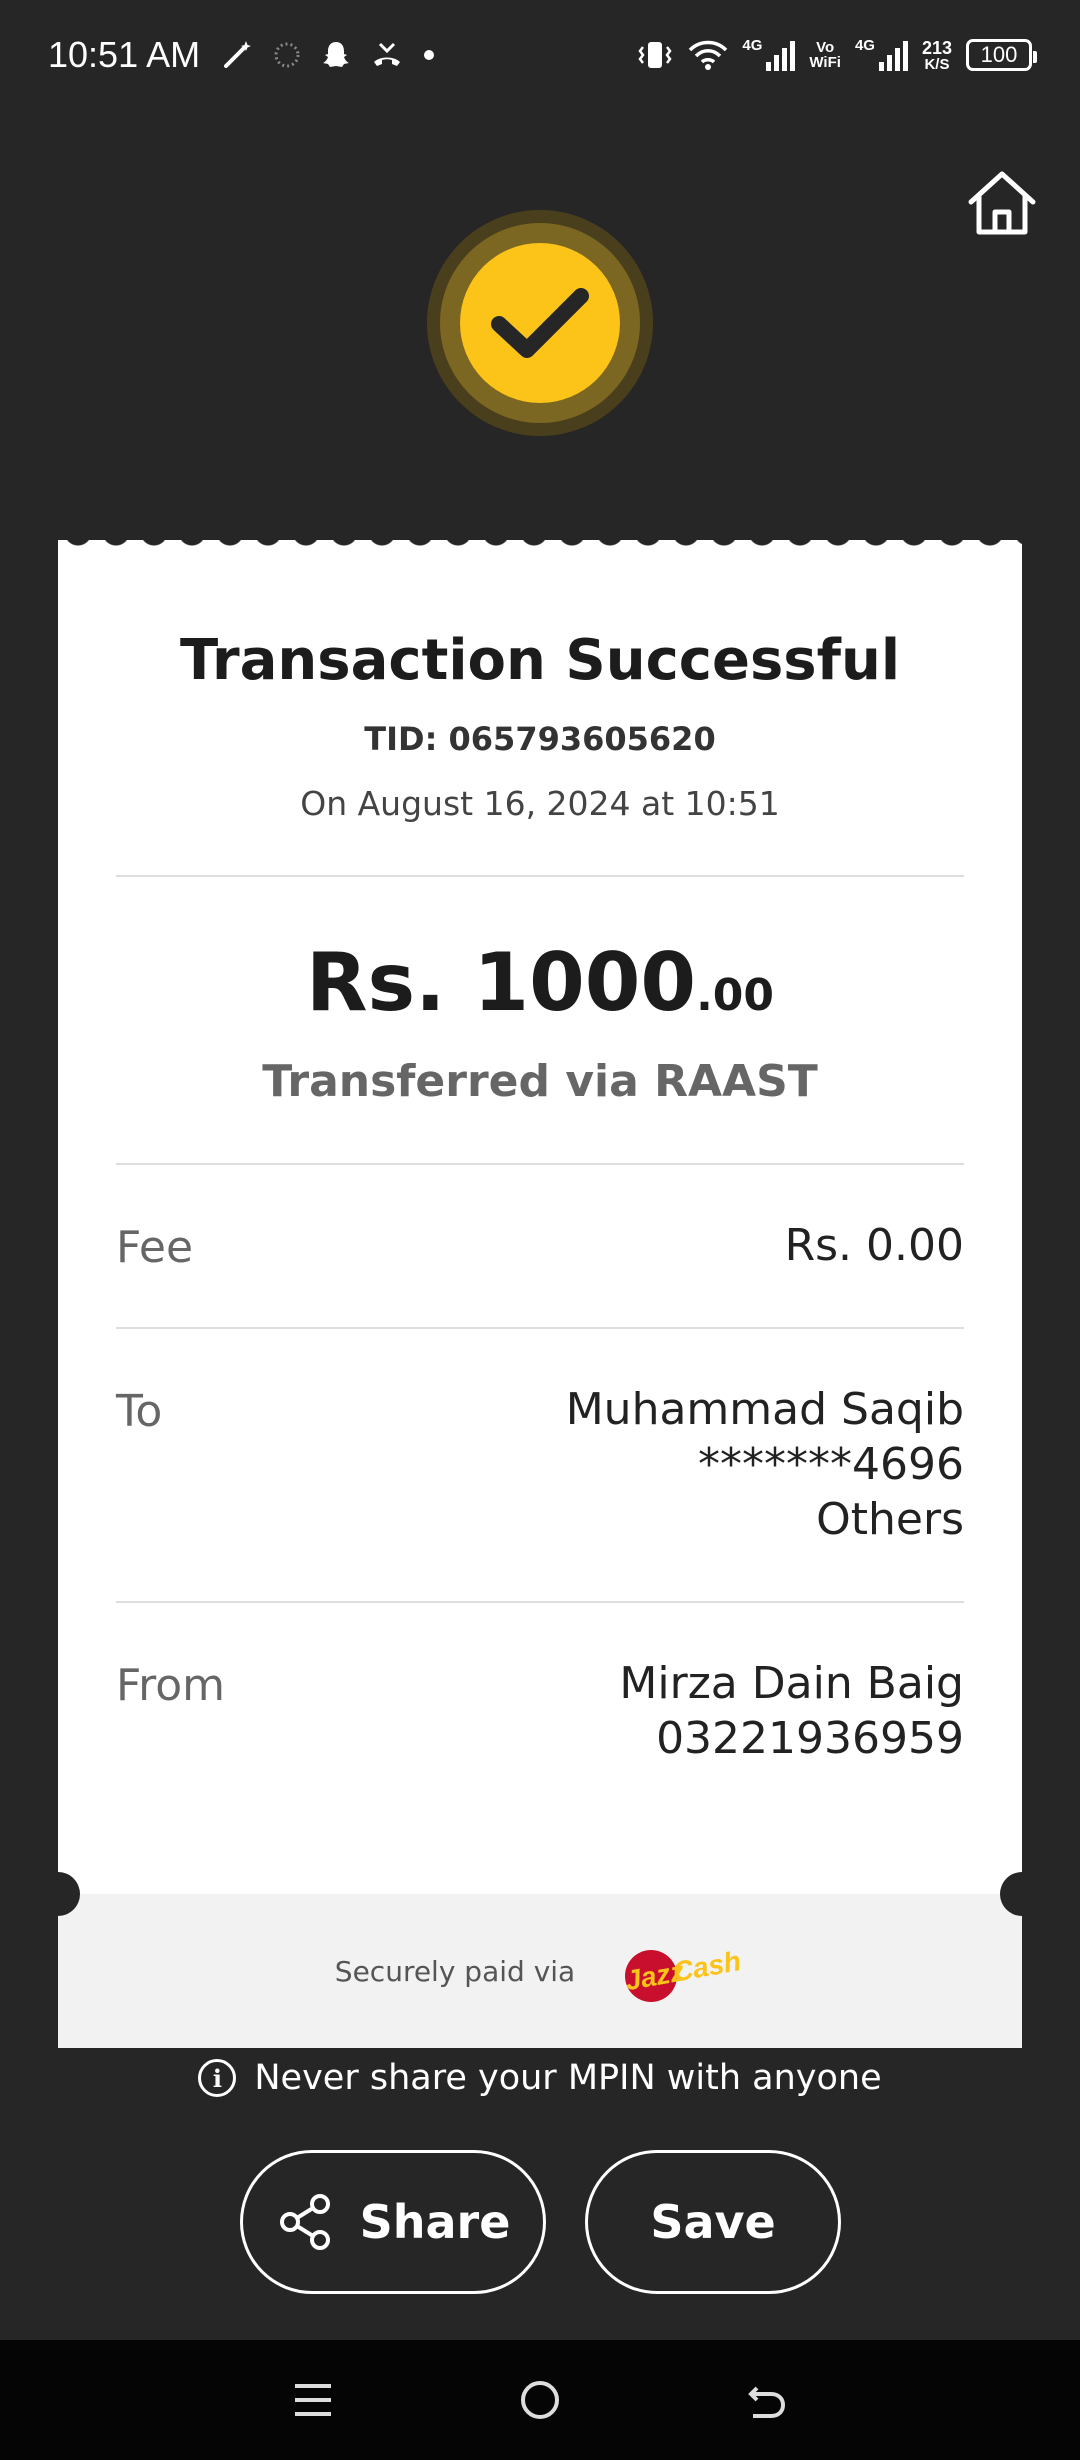  I want to click on jazzcash-logo: Jazz Cash, so click(675, 1971).